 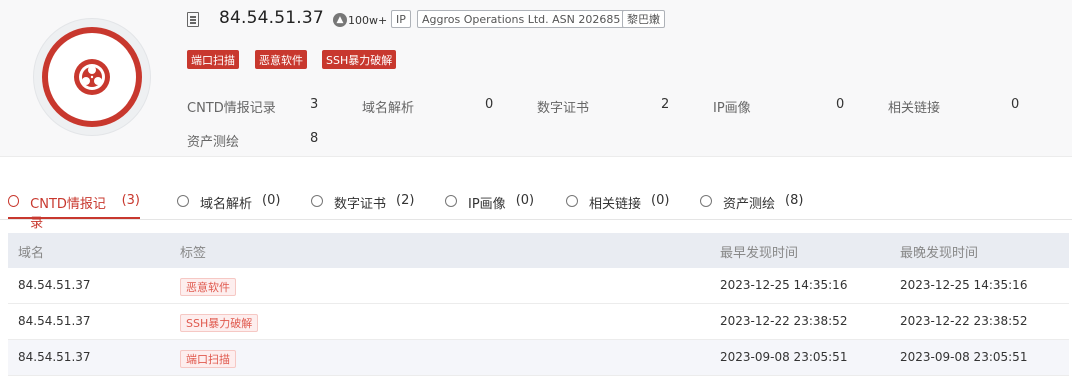 What do you see at coordinates (405, 200) in the screenshot?
I see `tab-count: (2)` at bounding box center [405, 200].